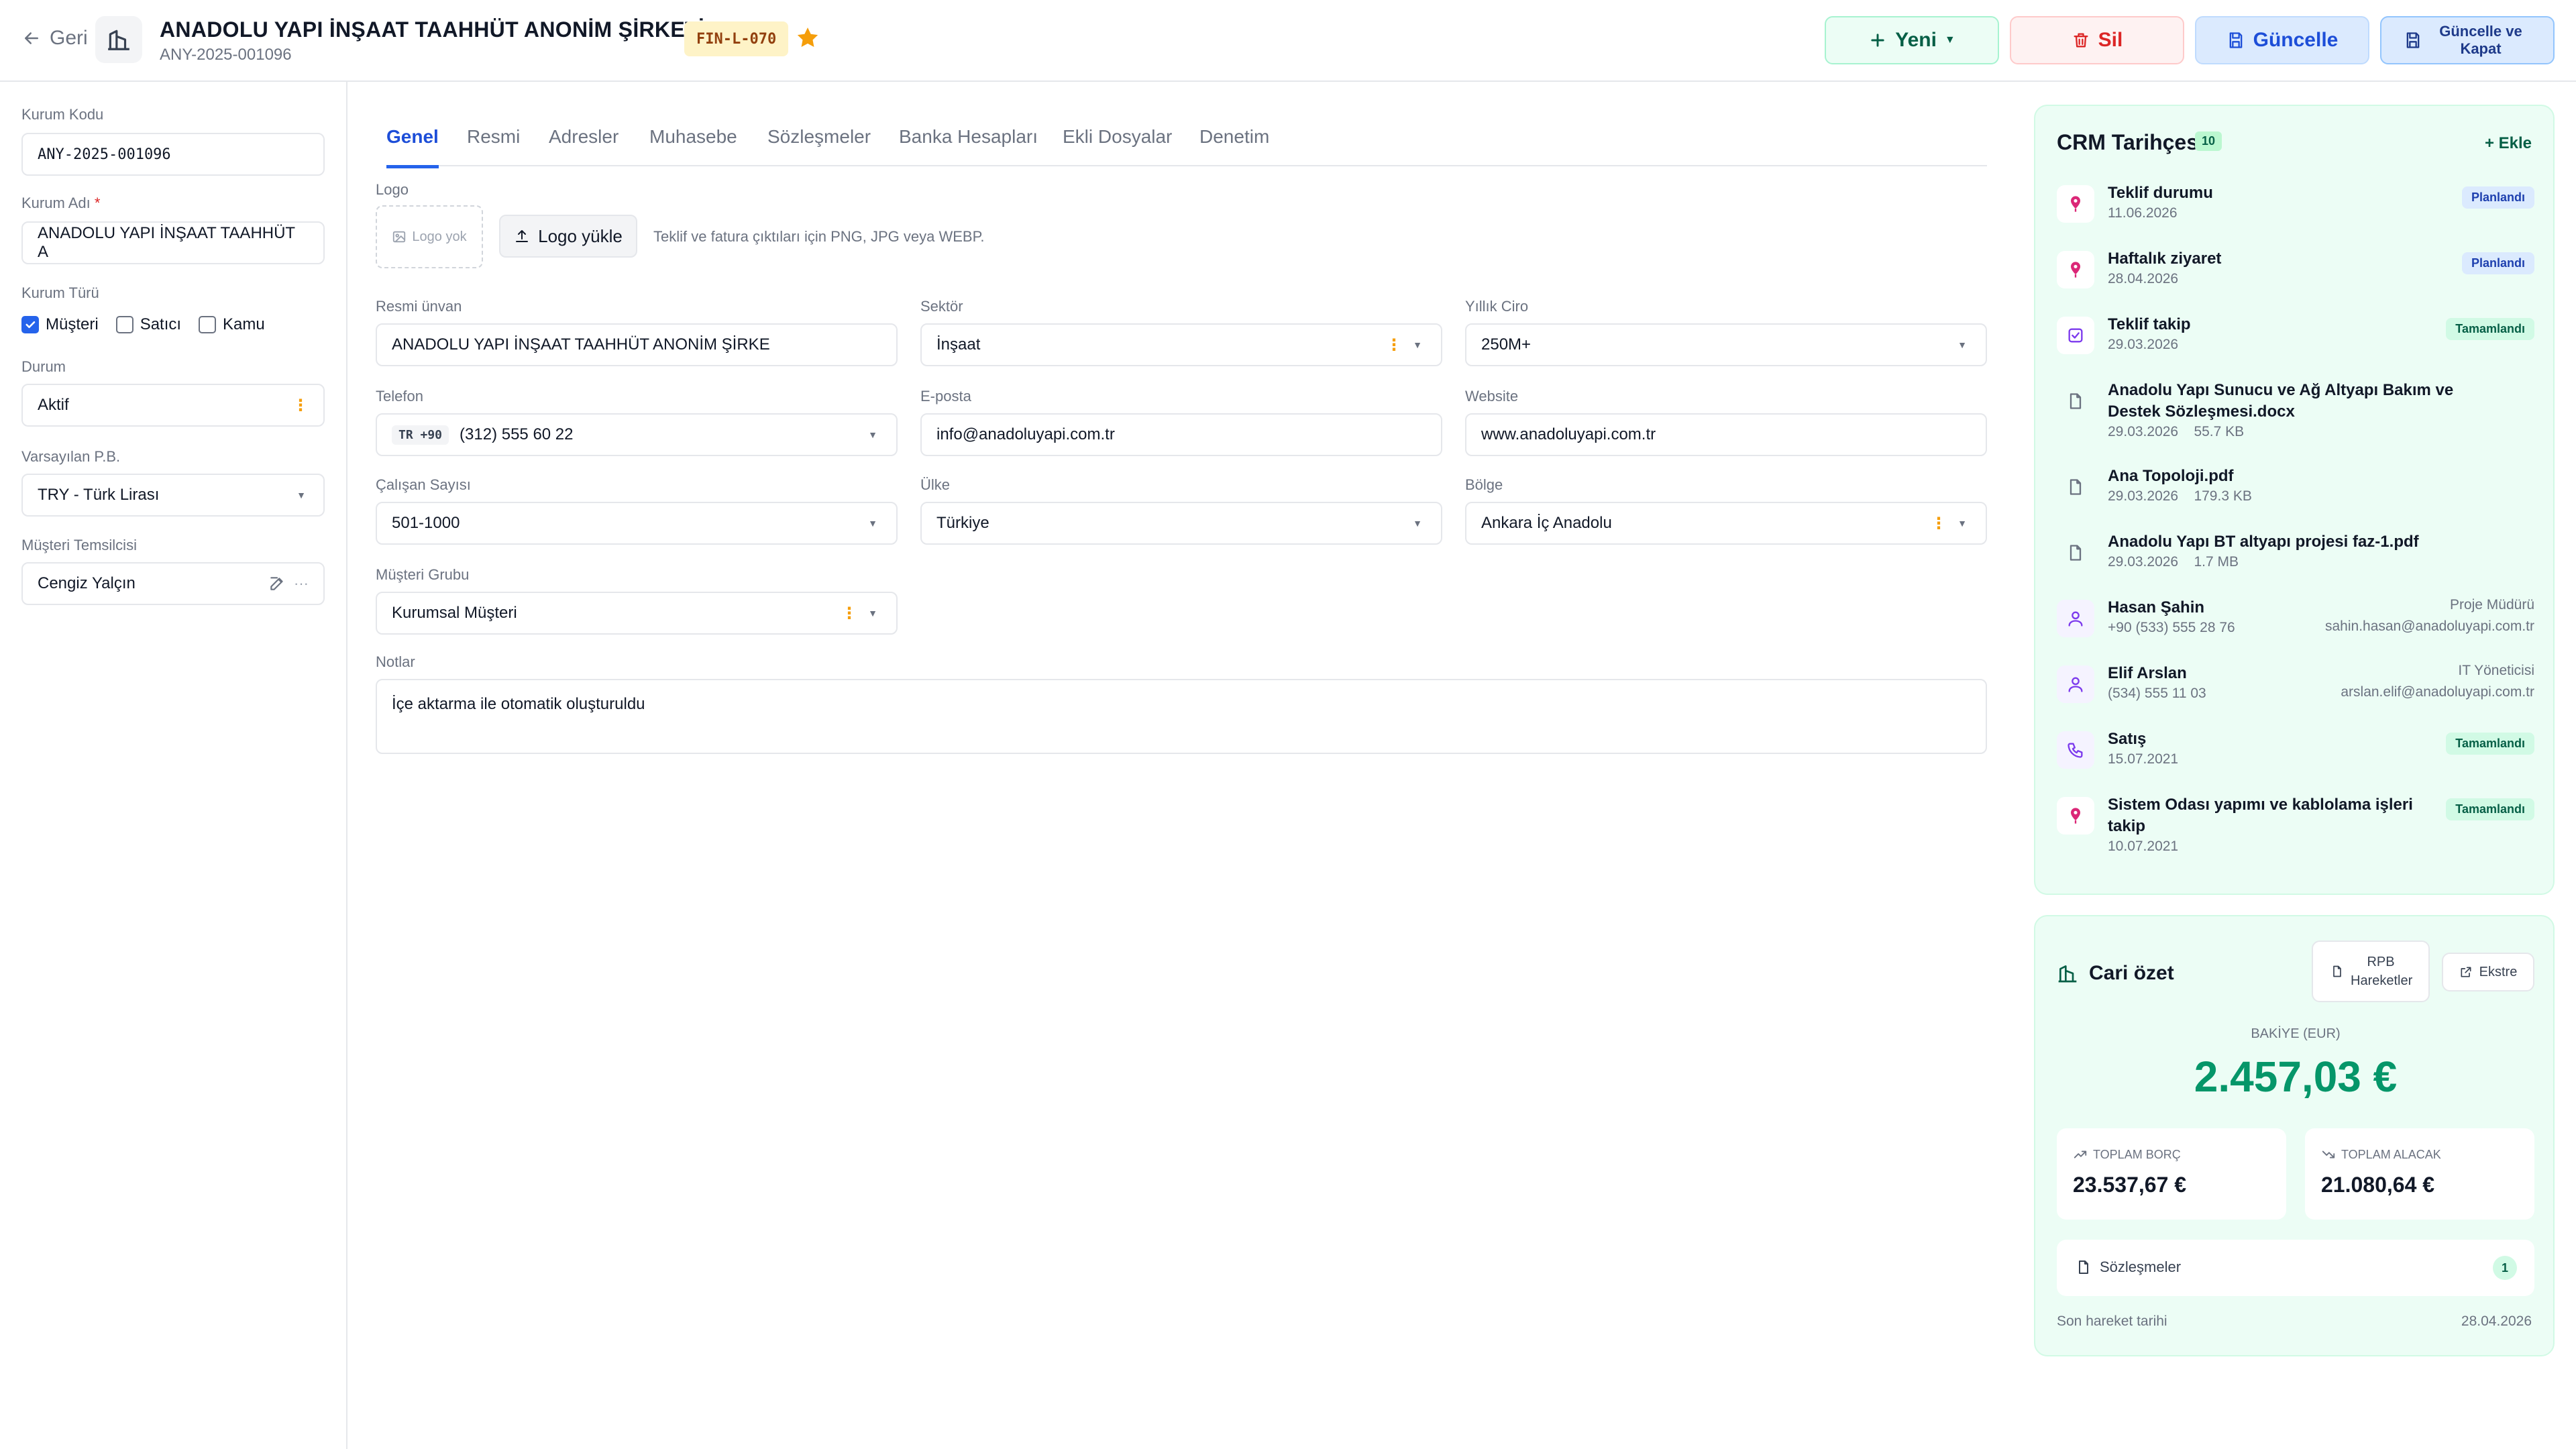 Image resolution: width=2576 pixels, height=1449 pixels. What do you see at coordinates (2143, 344) in the screenshot?
I see `crm-item-date: 29.03.2026` at bounding box center [2143, 344].